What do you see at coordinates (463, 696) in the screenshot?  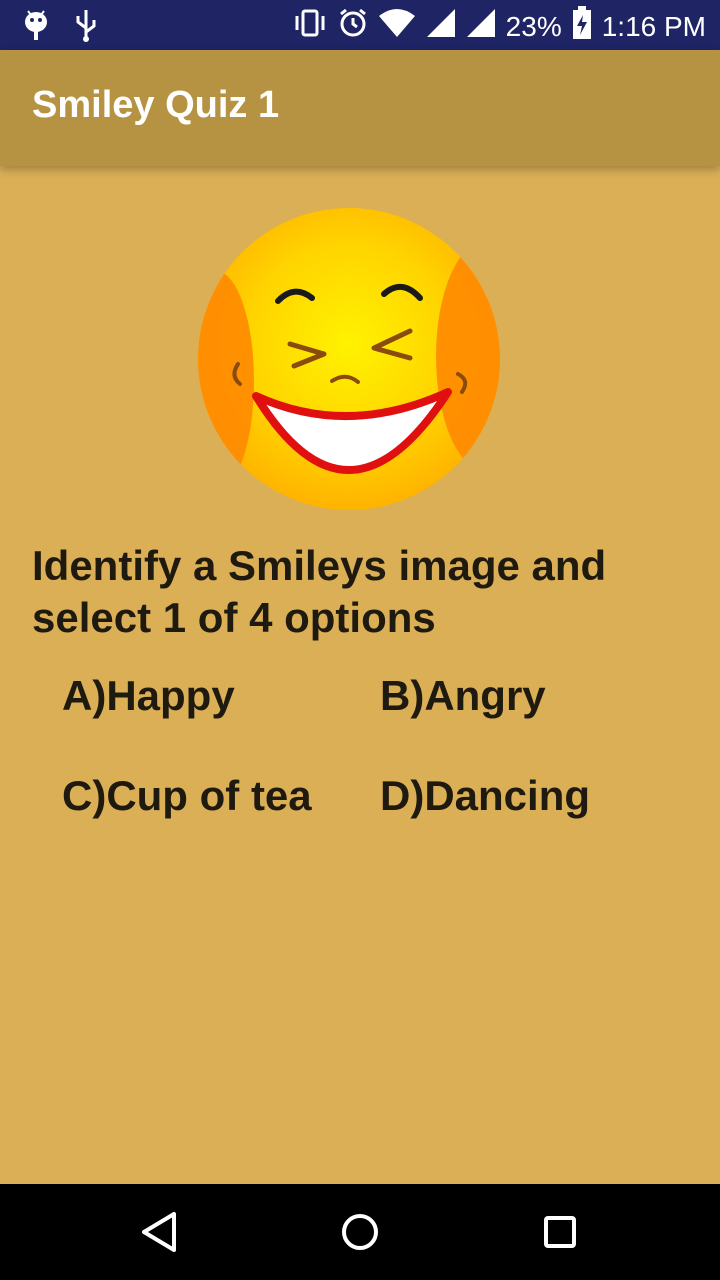 I see `option-b: B)Angry` at bounding box center [463, 696].